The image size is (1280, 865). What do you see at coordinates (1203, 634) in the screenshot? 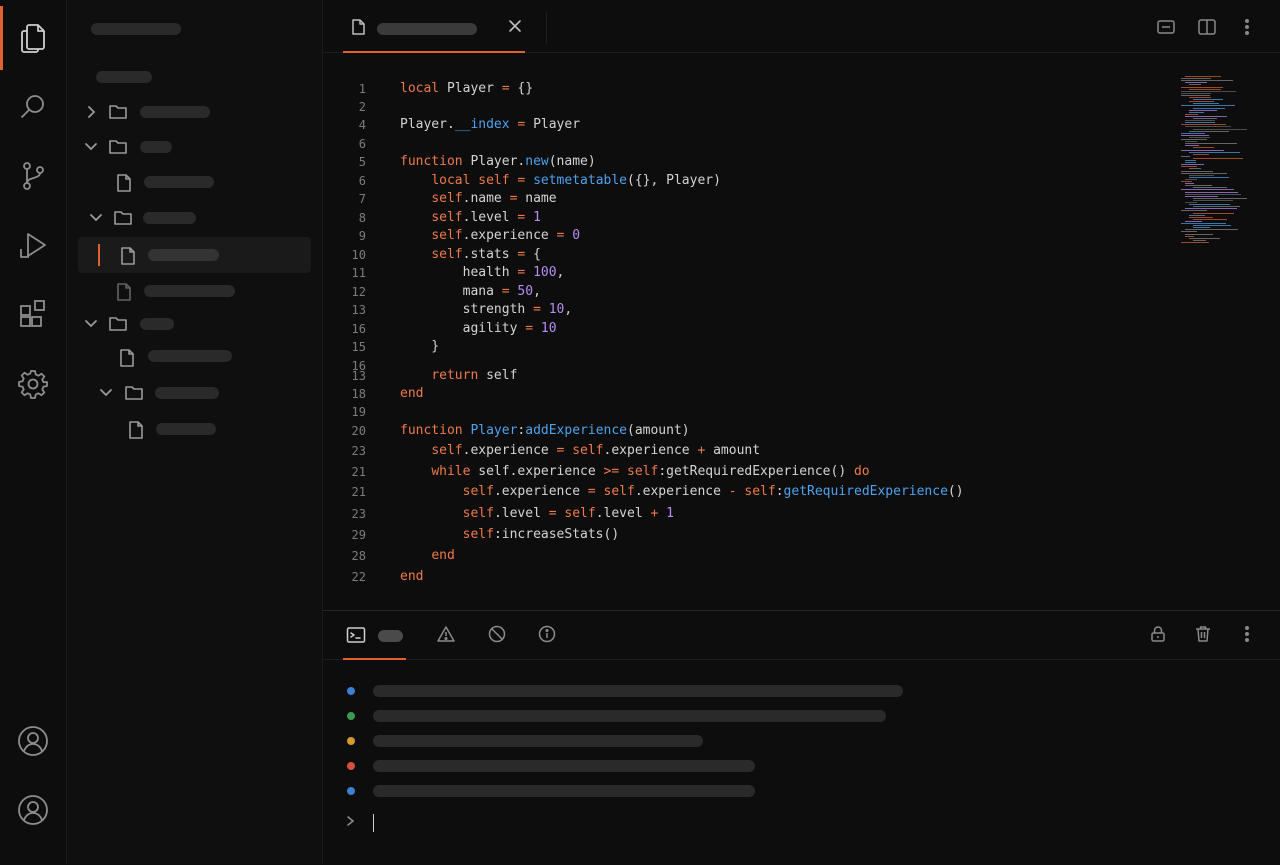
I see `trash-icon` at bounding box center [1203, 634].